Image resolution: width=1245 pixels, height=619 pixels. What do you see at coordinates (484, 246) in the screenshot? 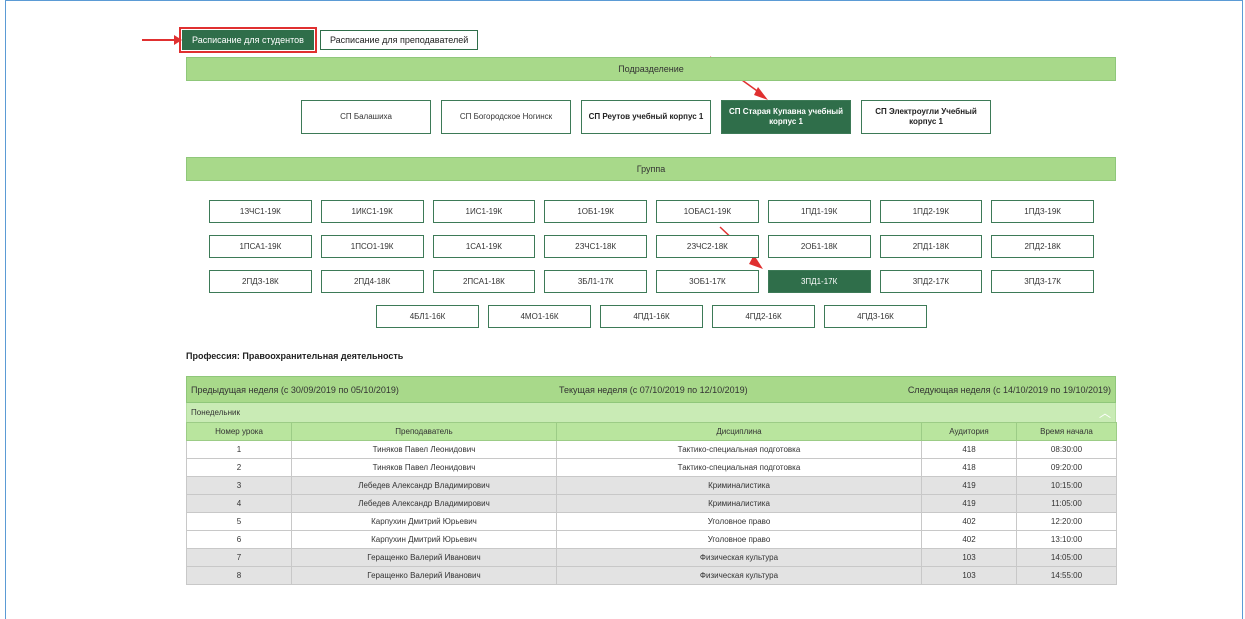
I see `group-button: 1СА1-19К` at bounding box center [484, 246].